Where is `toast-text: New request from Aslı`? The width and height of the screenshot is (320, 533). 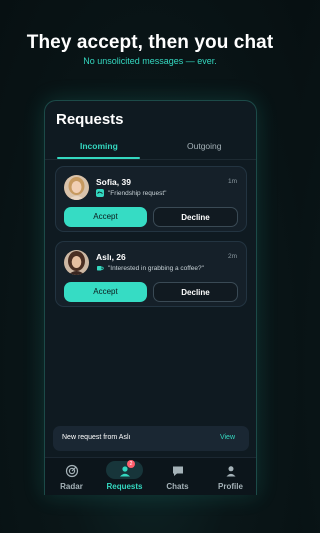 toast-text: New request from Aslı is located at coordinates (96, 437).